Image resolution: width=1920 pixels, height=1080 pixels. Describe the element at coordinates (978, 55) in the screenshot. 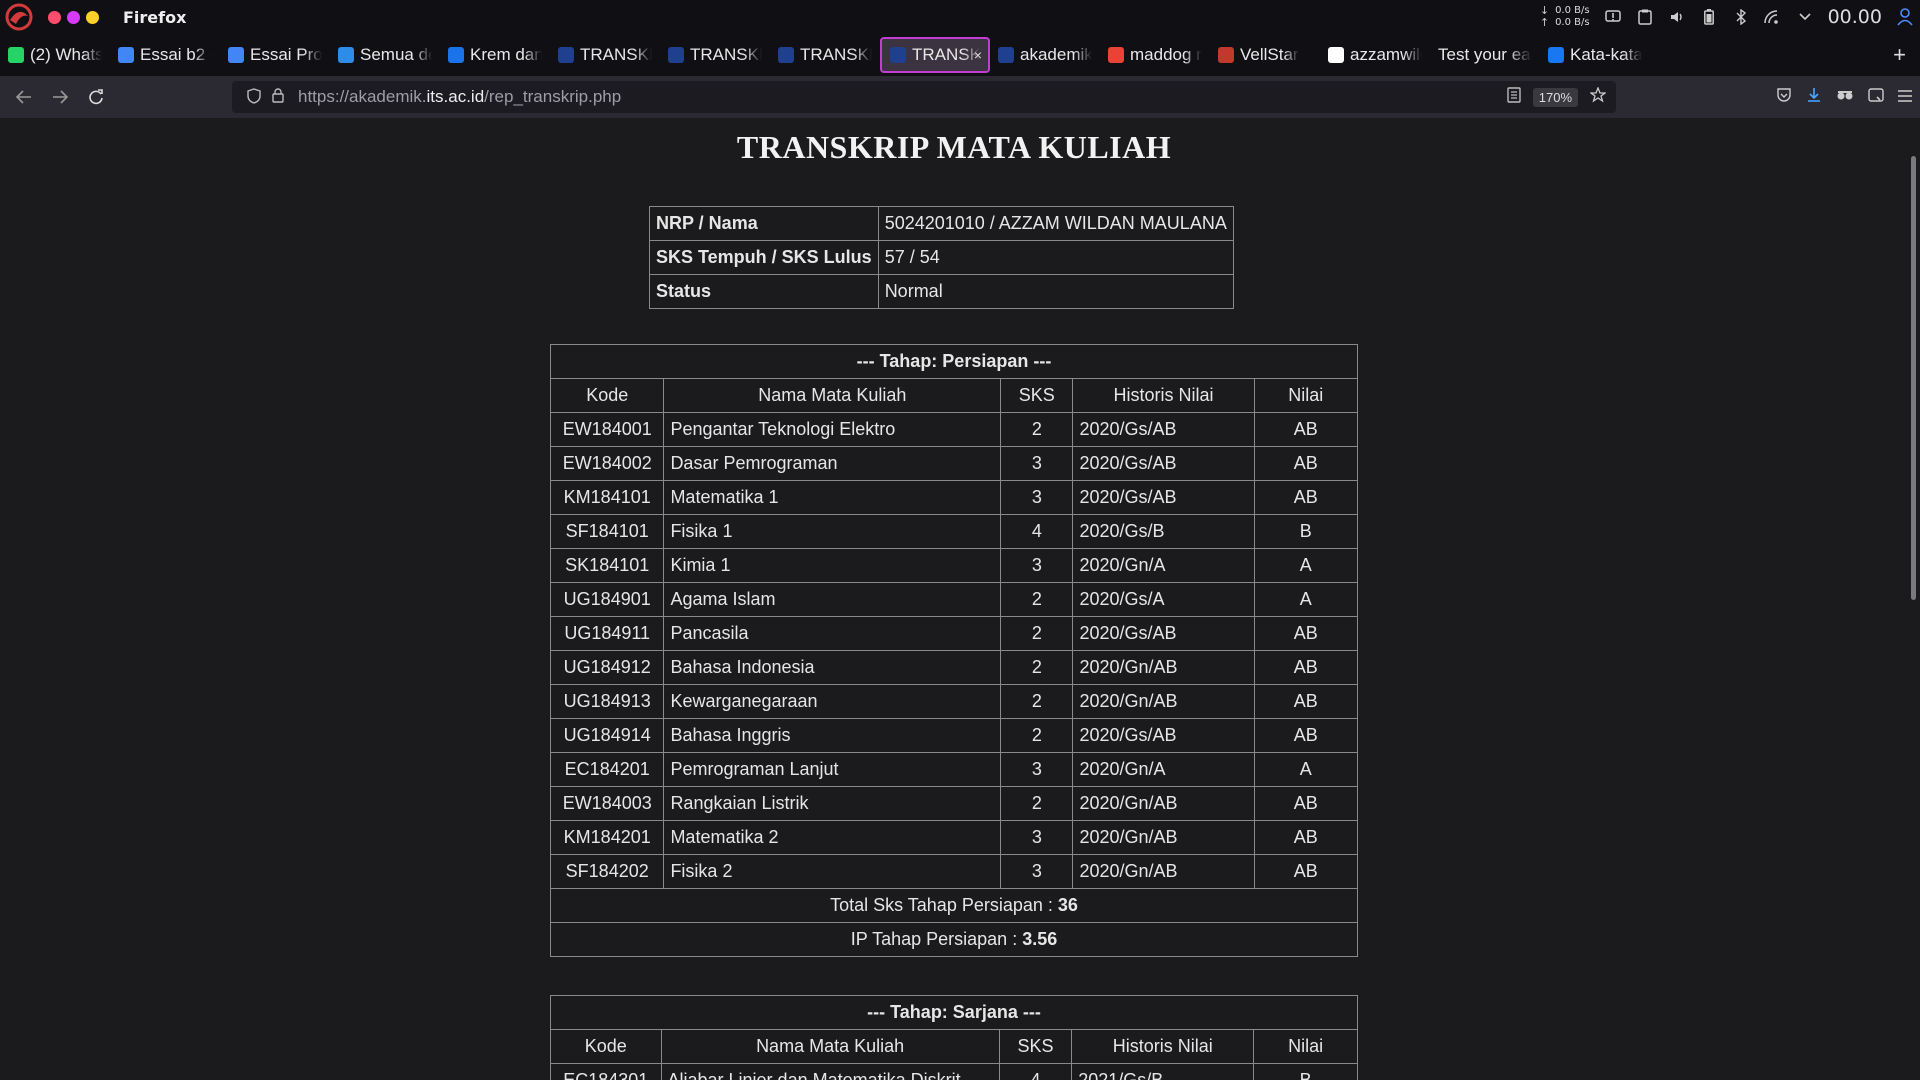

I see `close-tab-icon: ×` at that location.